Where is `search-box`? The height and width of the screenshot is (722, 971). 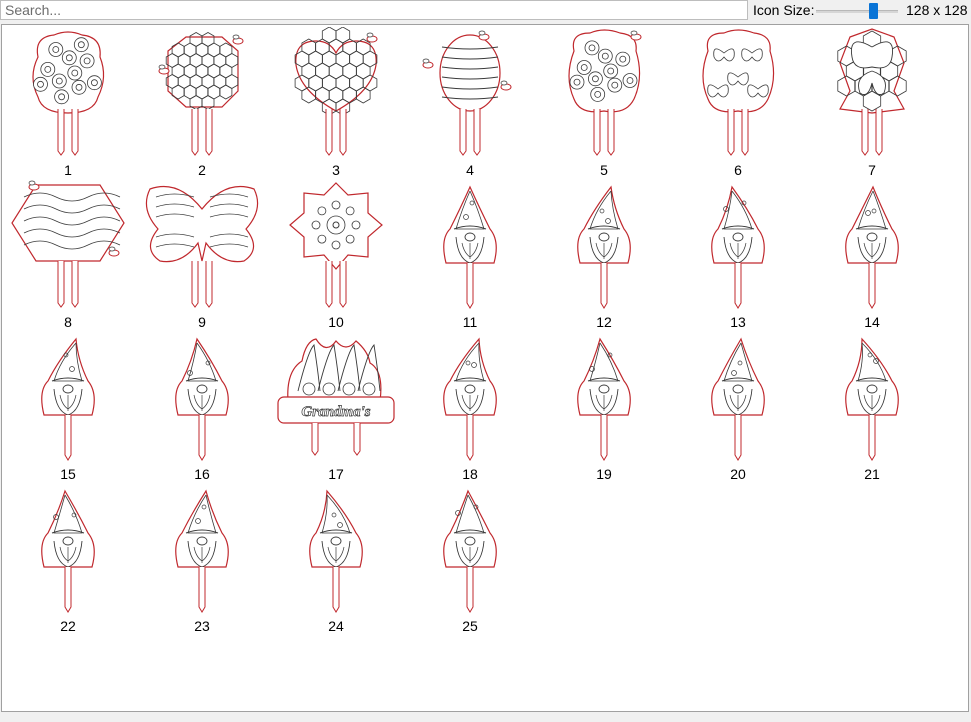
search-box is located at coordinates (374, 10).